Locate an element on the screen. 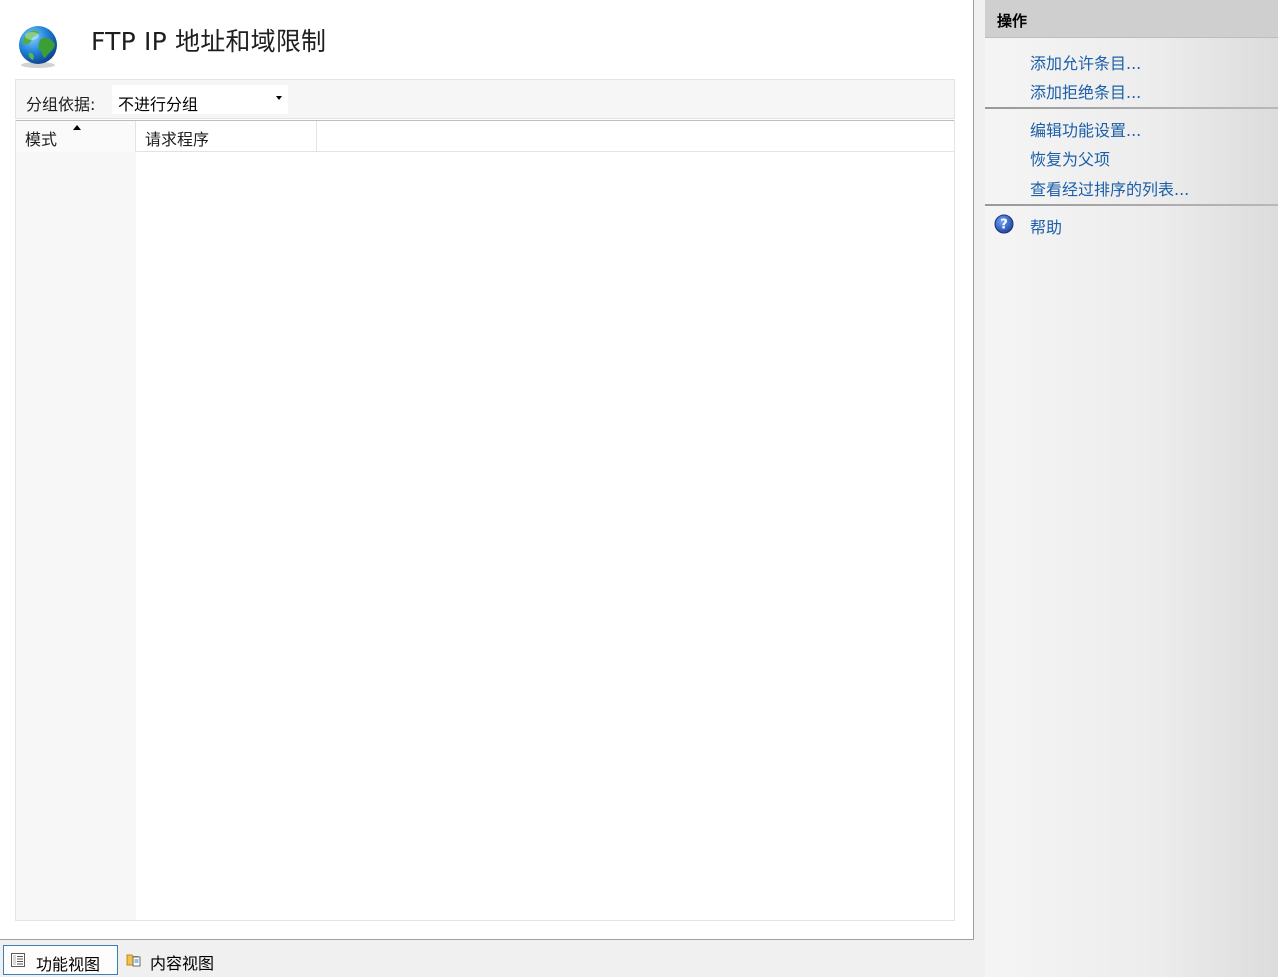  sorted-column-background is located at coordinates (76, 536).